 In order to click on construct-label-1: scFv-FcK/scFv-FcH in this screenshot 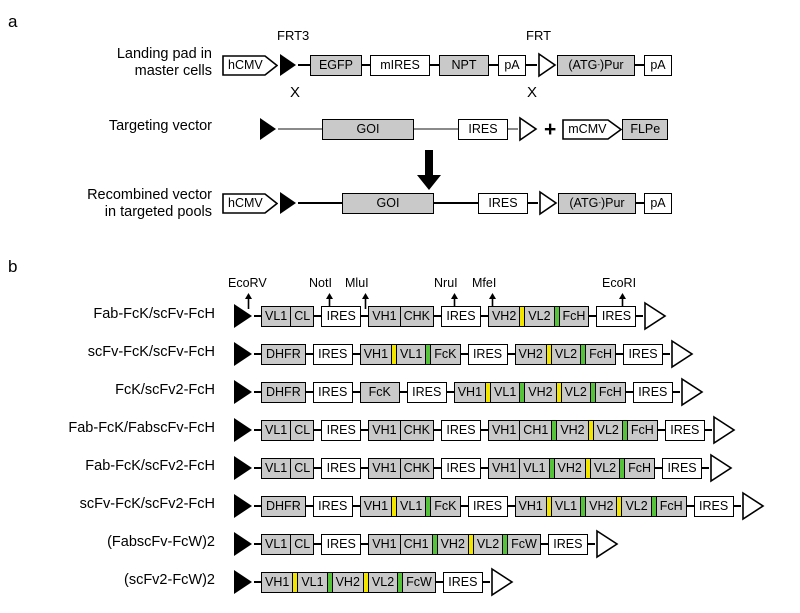, I will do `click(151, 352)`.